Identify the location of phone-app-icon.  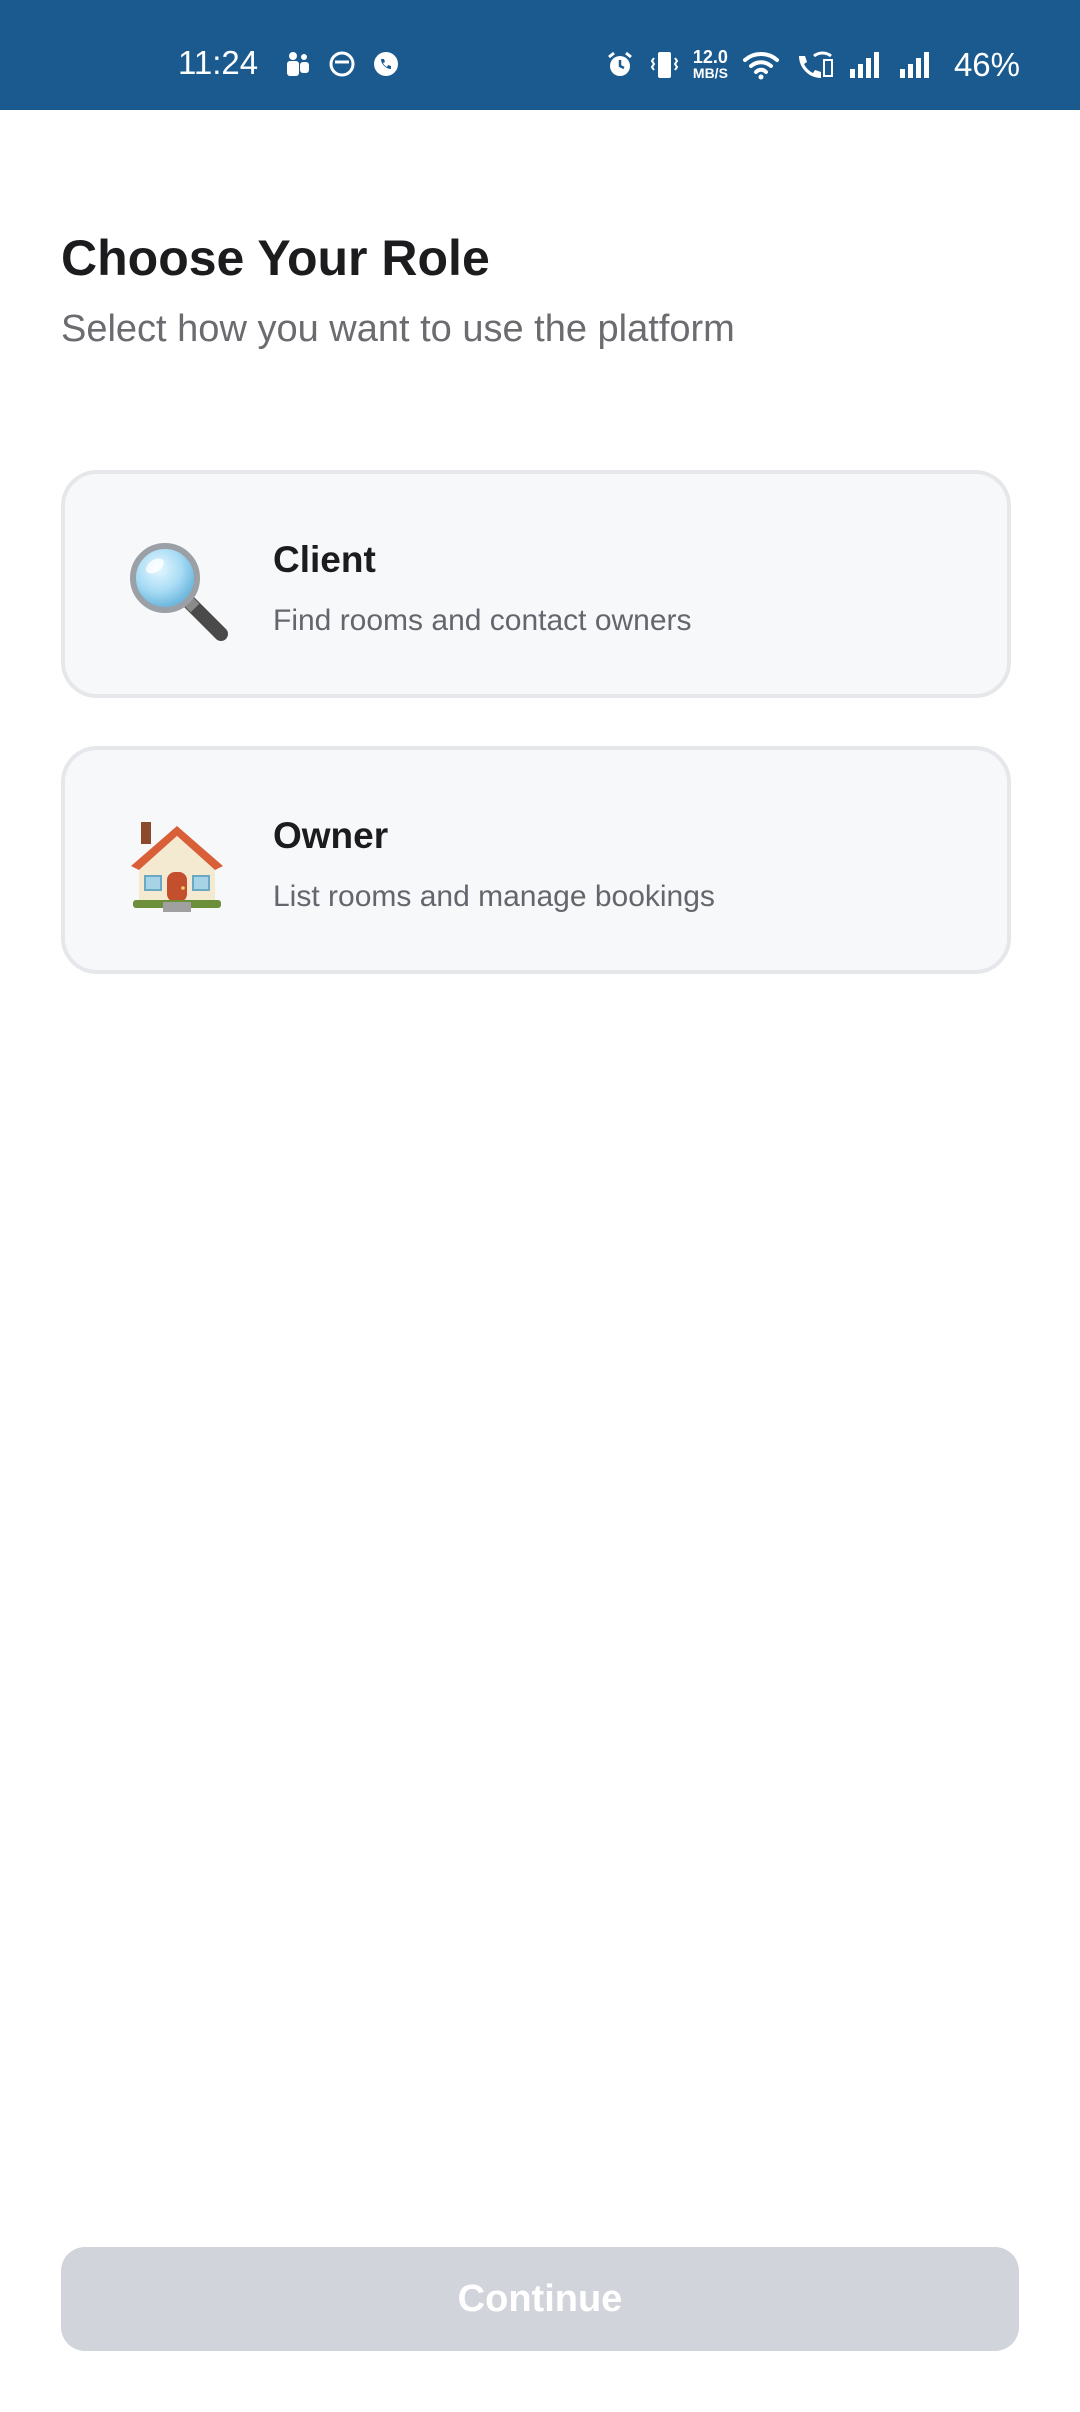
(386, 64).